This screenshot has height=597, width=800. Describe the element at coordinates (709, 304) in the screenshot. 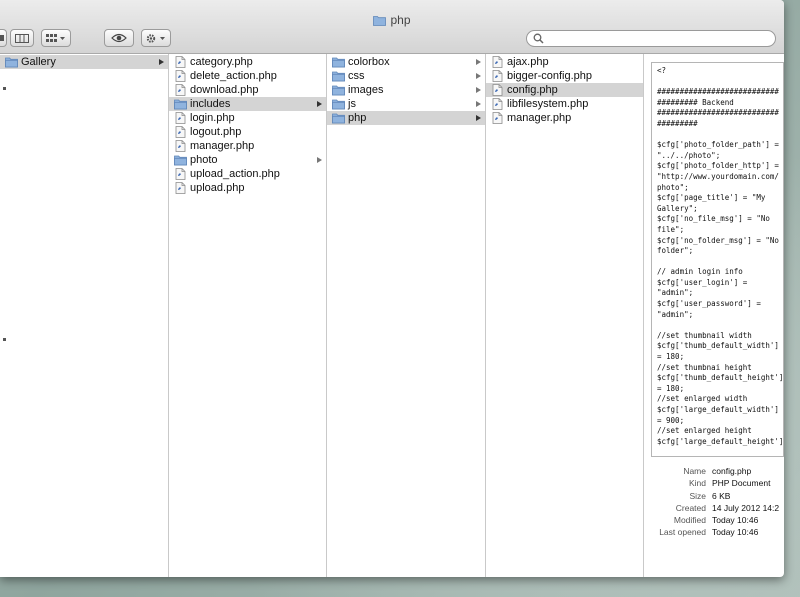

I see `code-line: $cfg['user_password'] =` at that location.